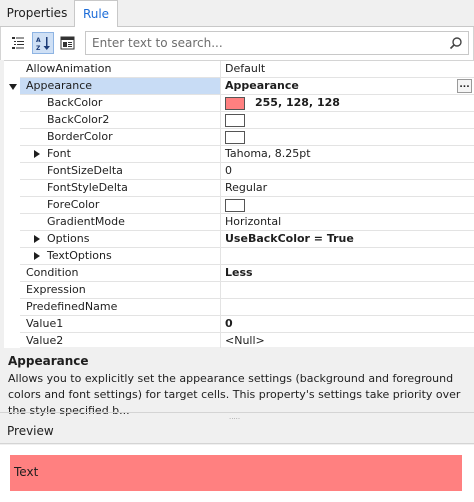  What do you see at coordinates (26, 472) in the screenshot?
I see `preview-text: Text` at bounding box center [26, 472].